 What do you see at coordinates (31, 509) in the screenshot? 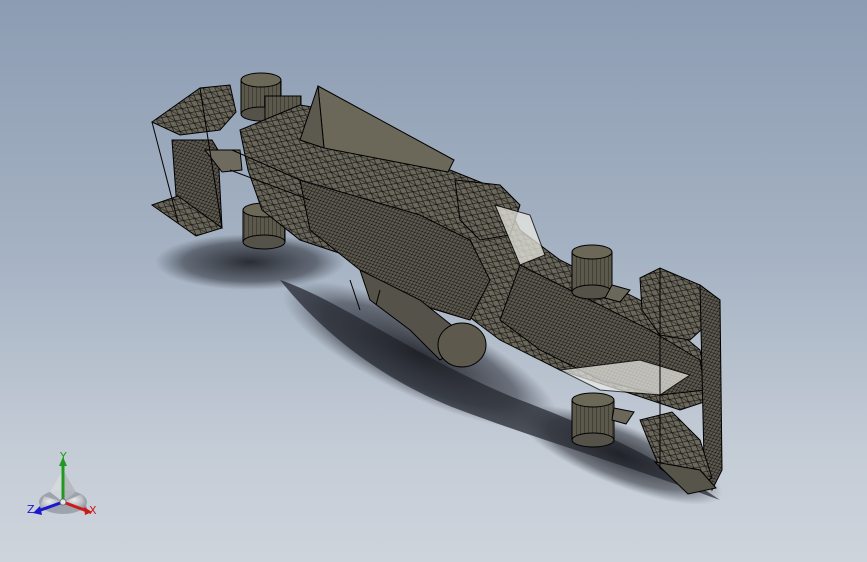
I see `triad-z-label: Z` at bounding box center [31, 509].